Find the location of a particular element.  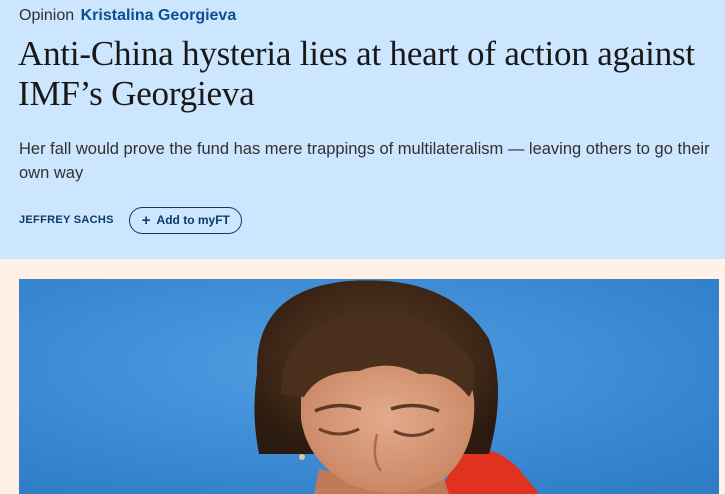

add-to-myft-button: + Add to myFT is located at coordinates (185, 220).